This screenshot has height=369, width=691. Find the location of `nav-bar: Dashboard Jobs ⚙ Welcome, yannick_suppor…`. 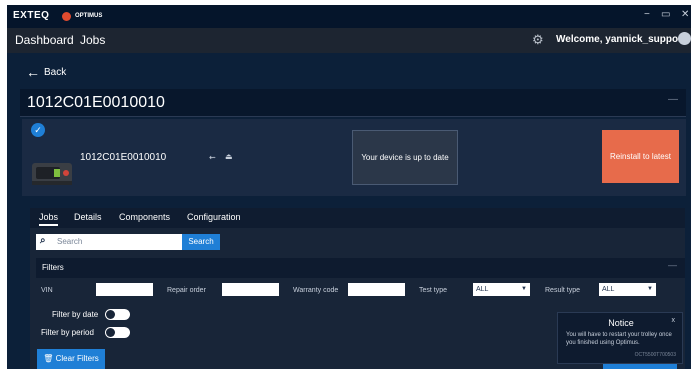

nav-bar: Dashboard Jobs ⚙ Welcome, yannick_suppor… is located at coordinates (349, 40).